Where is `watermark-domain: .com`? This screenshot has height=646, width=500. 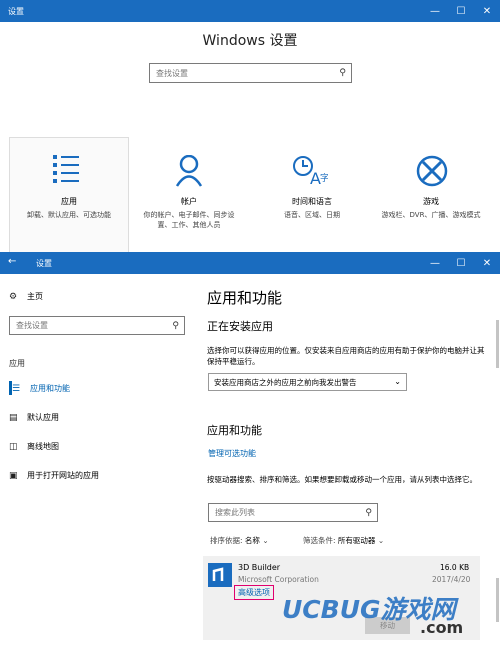
watermark-domain: .com is located at coordinates (442, 627).